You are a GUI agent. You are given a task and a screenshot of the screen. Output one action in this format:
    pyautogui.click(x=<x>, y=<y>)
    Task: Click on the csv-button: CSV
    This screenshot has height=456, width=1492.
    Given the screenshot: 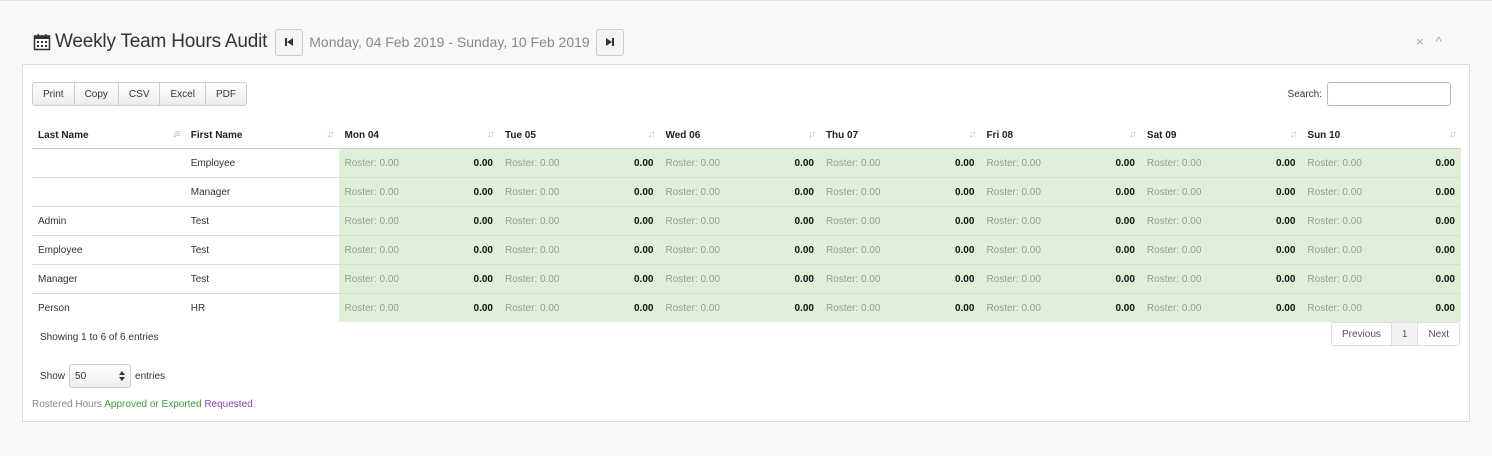 What is the action you would take?
    pyautogui.click(x=139, y=94)
    